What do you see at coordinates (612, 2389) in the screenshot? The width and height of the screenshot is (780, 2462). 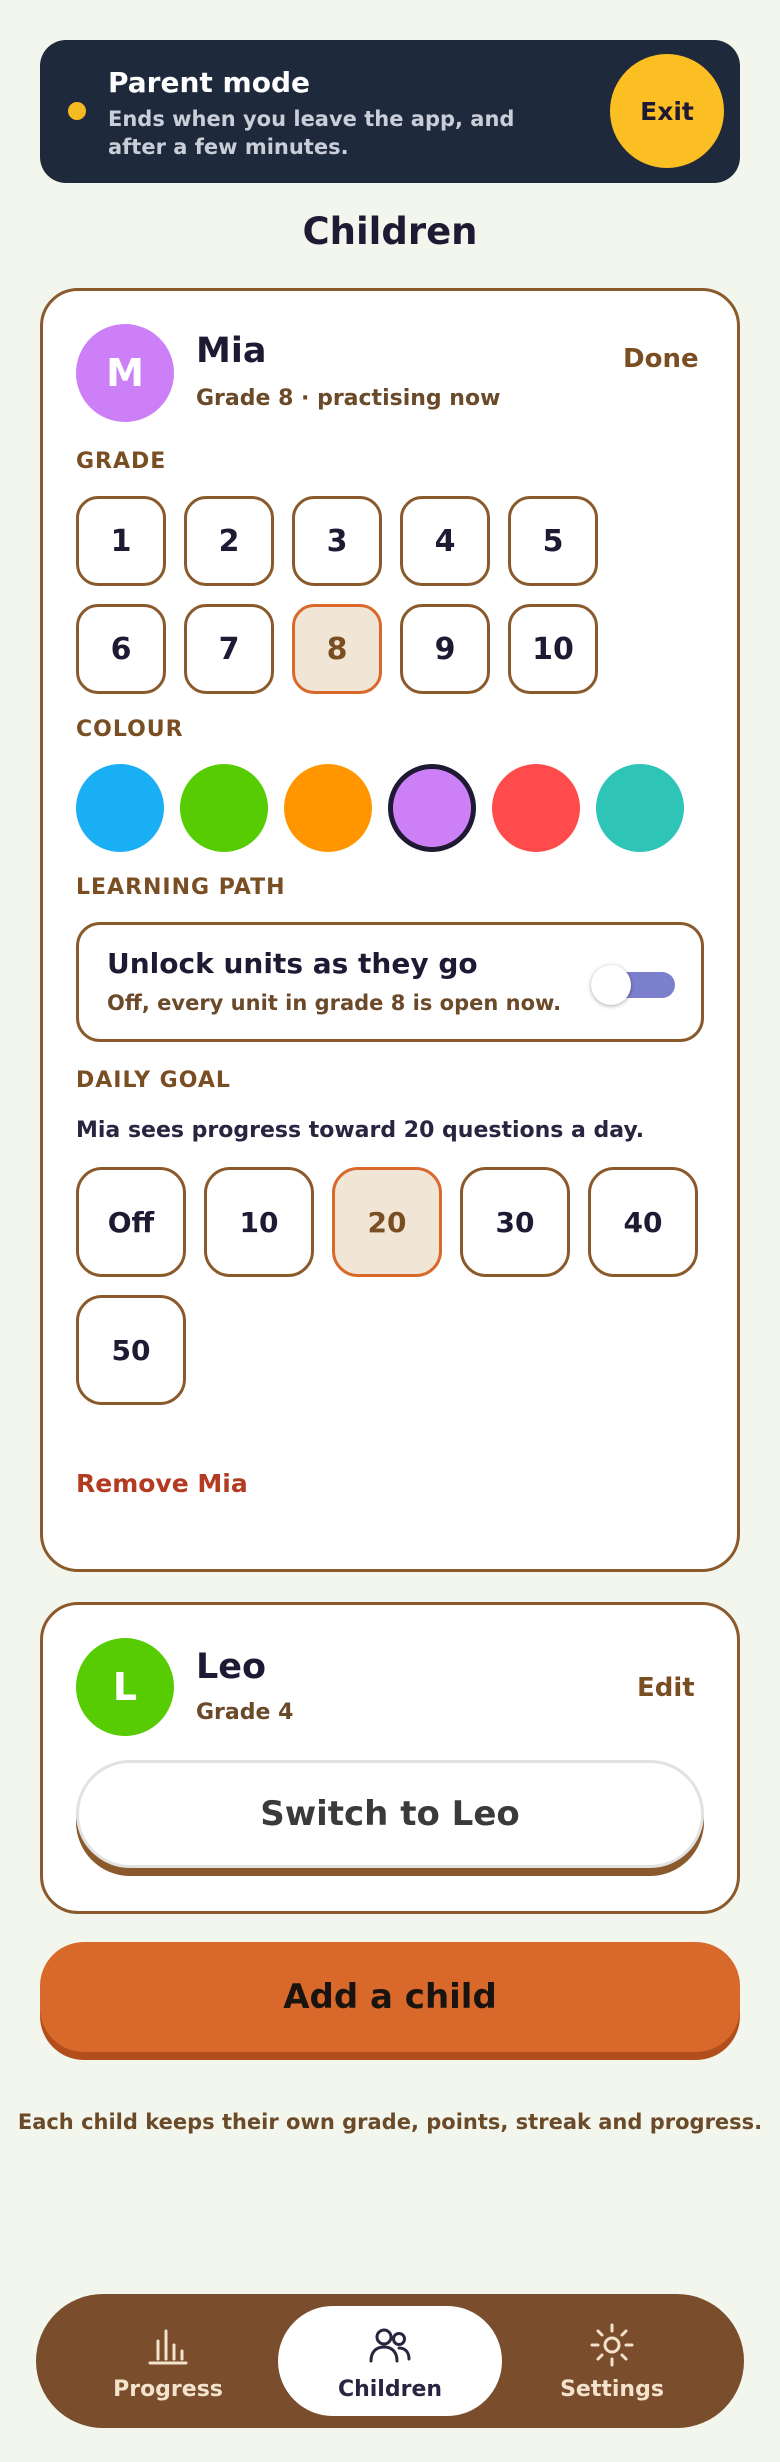 I see `nav-label: Settings` at bounding box center [612, 2389].